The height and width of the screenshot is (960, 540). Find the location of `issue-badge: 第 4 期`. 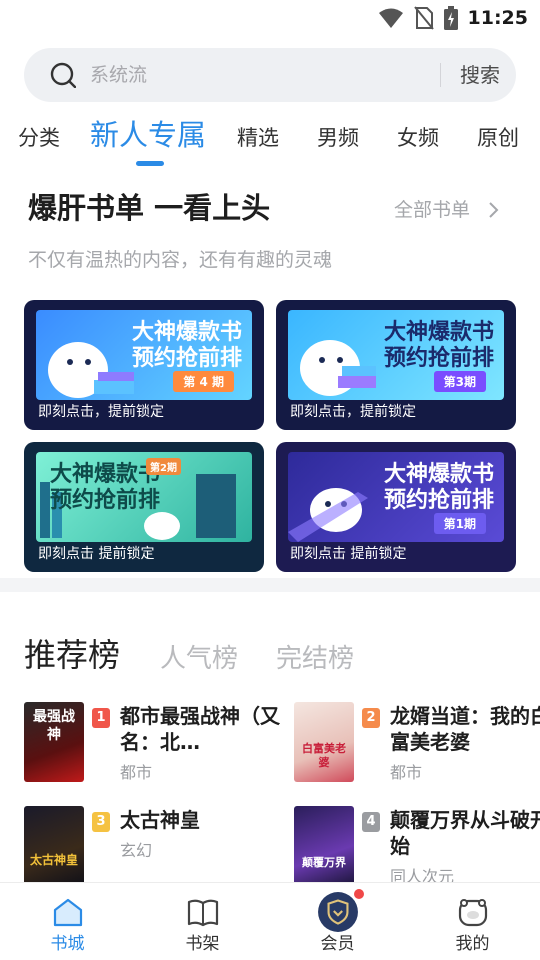

issue-badge: 第 4 期 is located at coordinates (203, 381).